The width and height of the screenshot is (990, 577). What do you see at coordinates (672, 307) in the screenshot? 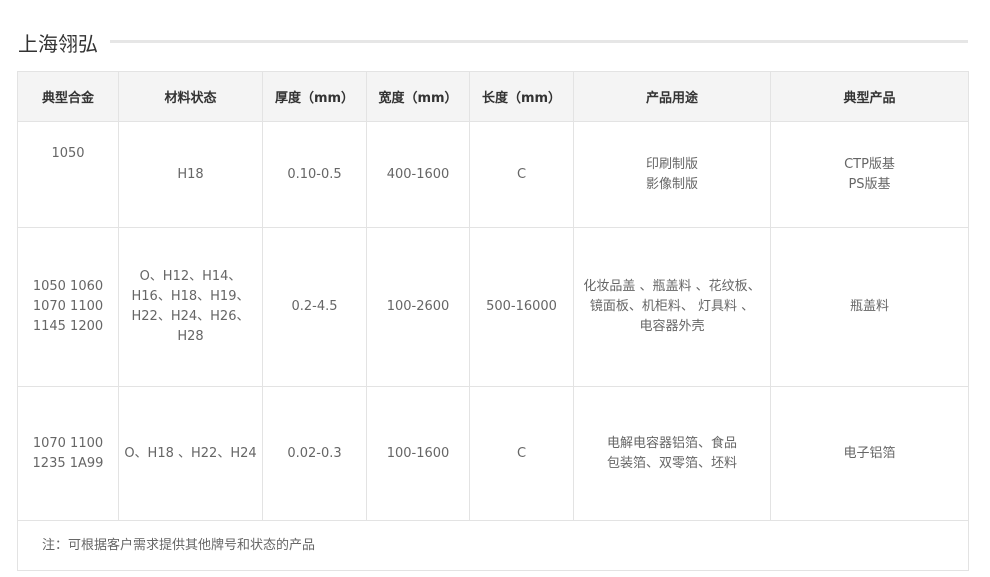
I see `cell-usage: 化妆品盖 、瓶盖料 、花纹板、 镜面板、机柜料、 灯具料 、 电容器外壳` at bounding box center [672, 307].